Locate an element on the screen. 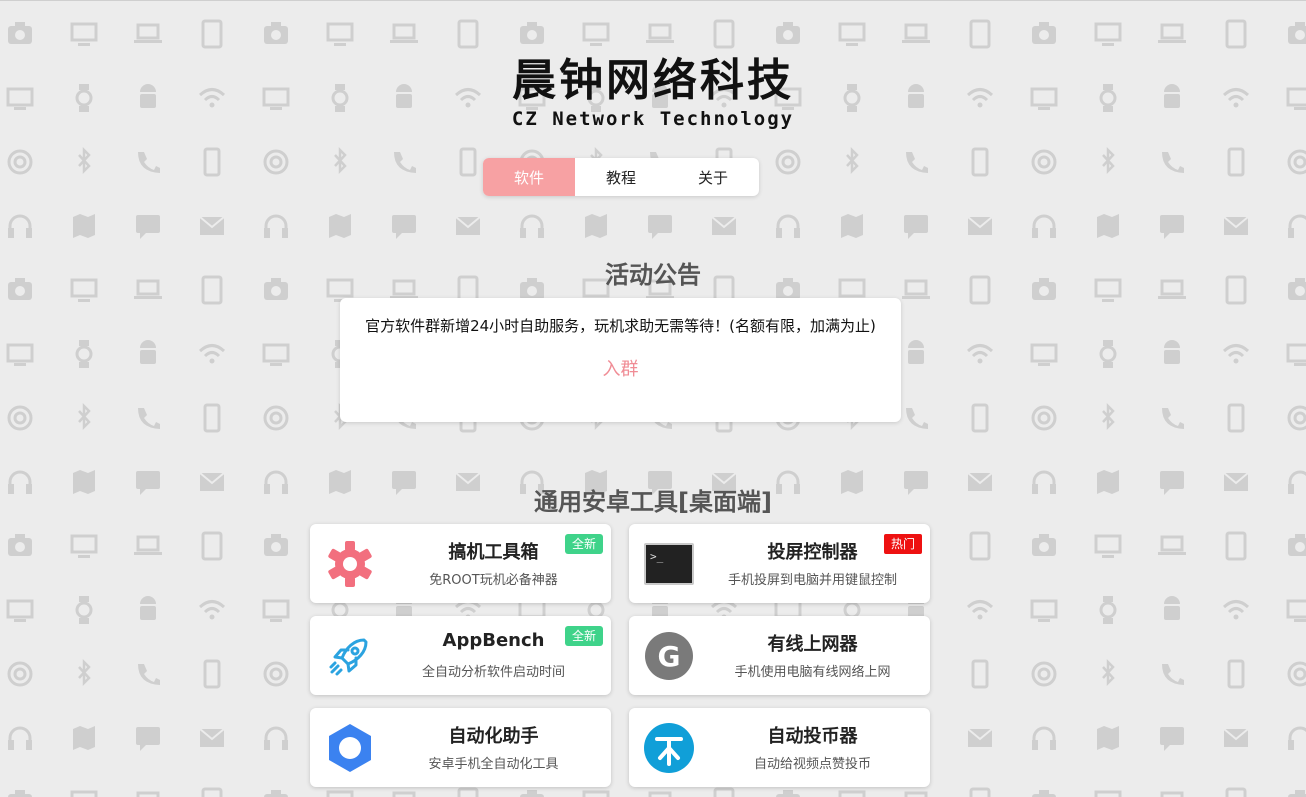 This screenshot has height=797, width=1306. g-logo-icon: G is located at coordinates (669, 656).